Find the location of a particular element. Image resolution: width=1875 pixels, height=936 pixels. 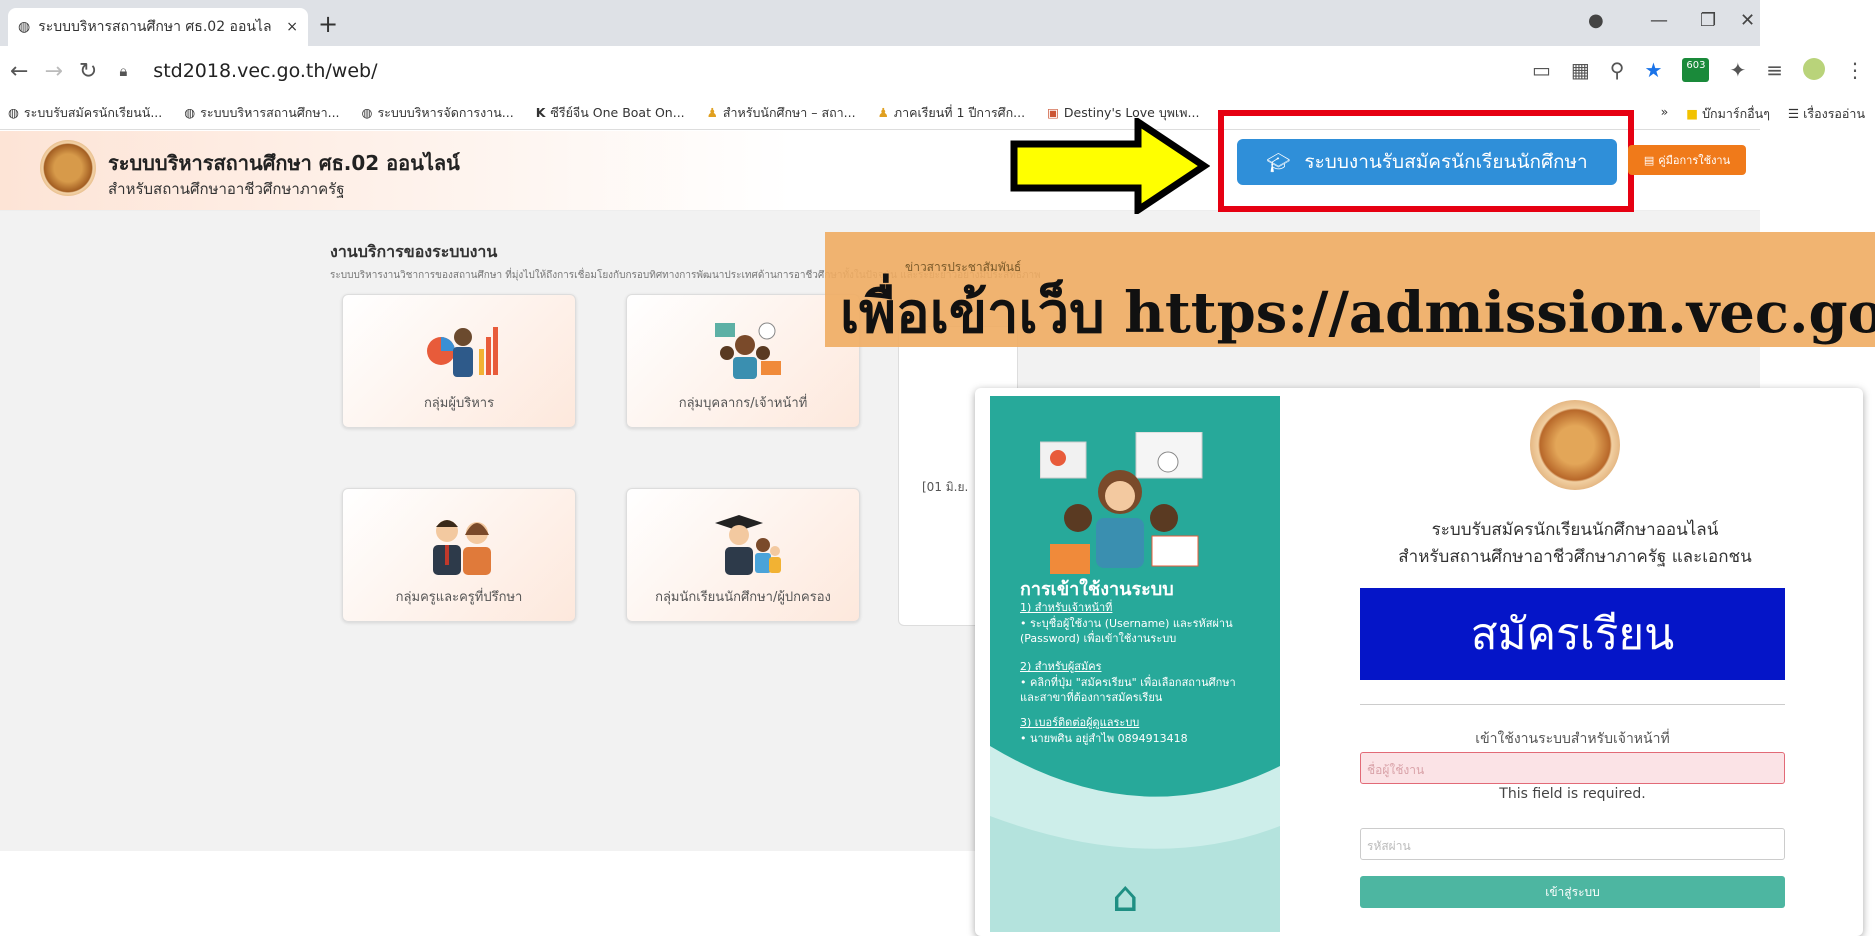

restore-icon: ❐ is located at coordinates (1708, 20).